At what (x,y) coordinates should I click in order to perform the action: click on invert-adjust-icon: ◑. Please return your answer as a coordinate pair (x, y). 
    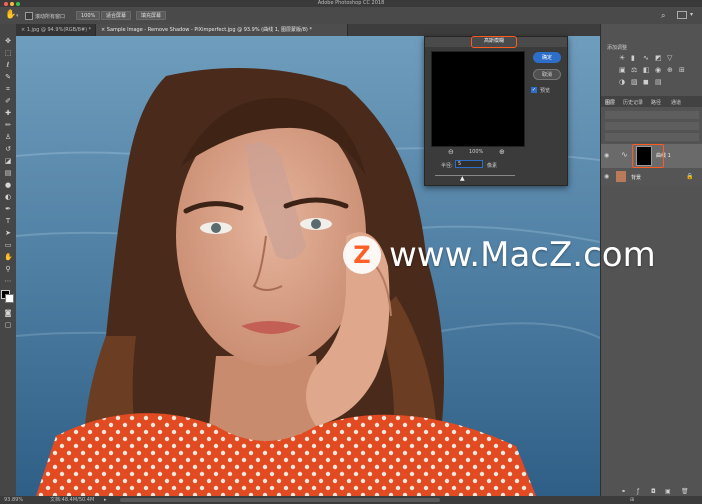
    Looking at the image, I should click on (622, 82).